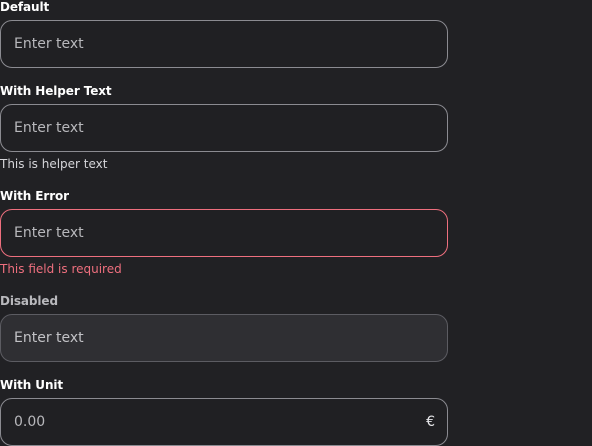 The width and height of the screenshot is (592, 446). I want to click on default-field-label: Default, so click(25, 7).